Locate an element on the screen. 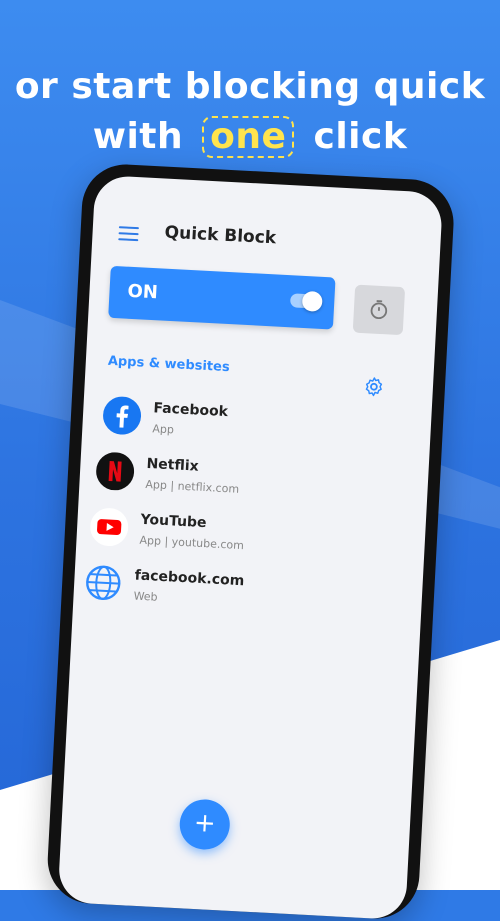 This screenshot has width=500, height=921. headline-suffix: click is located at coordinates (361, 136).